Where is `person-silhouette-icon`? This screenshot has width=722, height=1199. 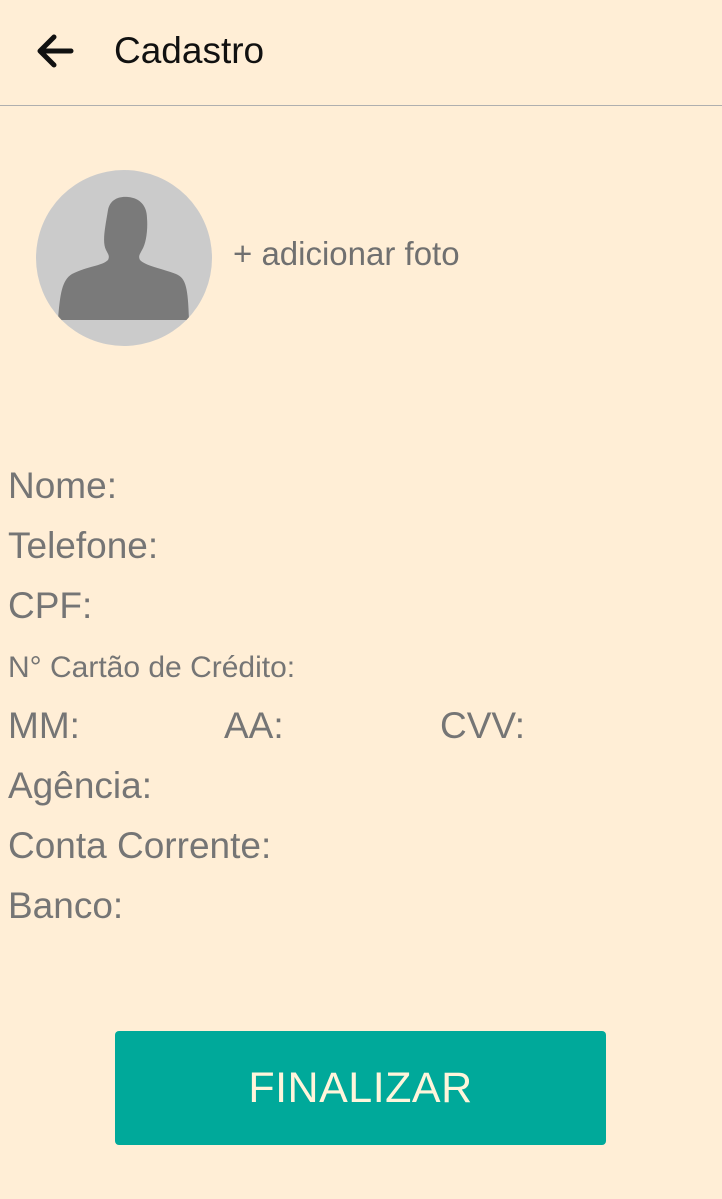
person-silhouette-icon is located at coordinates (123, 258).